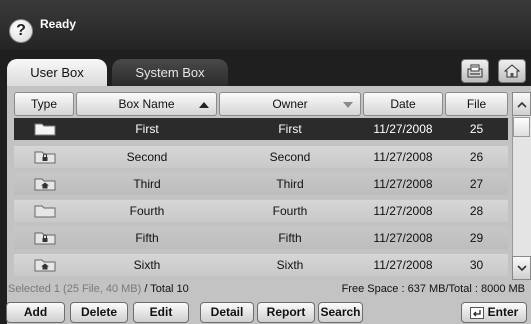  Describe the element at coordinates (286, 312) in the screenshot. I see `report-button: Report` at that location.